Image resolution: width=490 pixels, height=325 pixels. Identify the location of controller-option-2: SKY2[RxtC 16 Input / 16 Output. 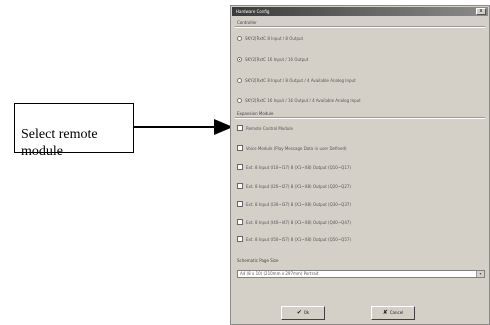
(272, 59).